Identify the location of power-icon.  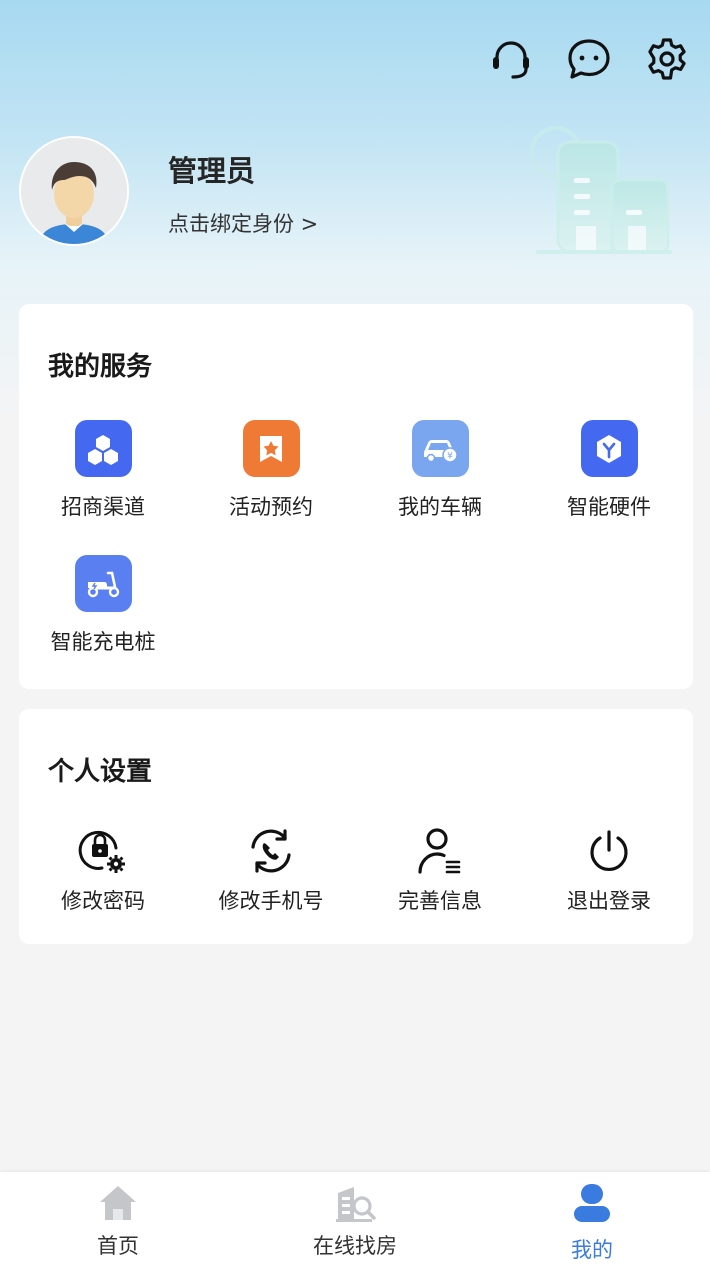
(609, 851).